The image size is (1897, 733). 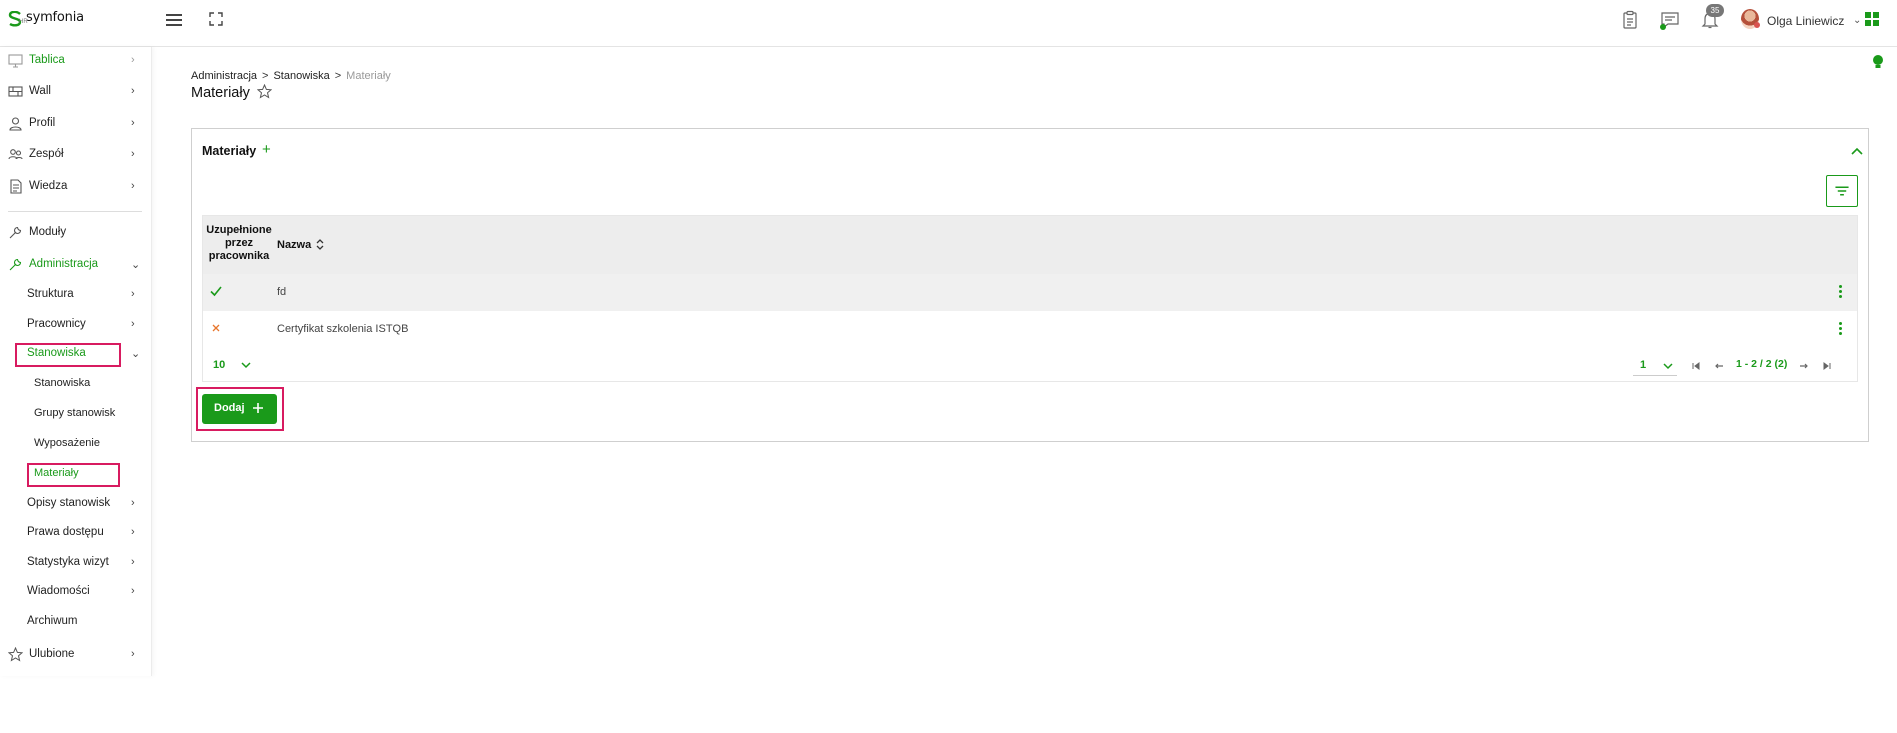 I want to click on sidebar-item-archiwum: Archiwum, so click(x=75, y=621).